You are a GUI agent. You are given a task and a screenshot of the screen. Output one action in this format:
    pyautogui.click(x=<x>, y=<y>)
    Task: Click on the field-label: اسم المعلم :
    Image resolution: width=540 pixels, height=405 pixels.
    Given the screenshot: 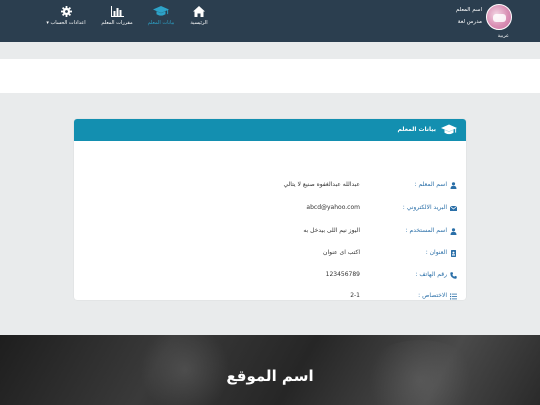 What is the action you would take?
    pyautogui.click(x=430, y=184)
    